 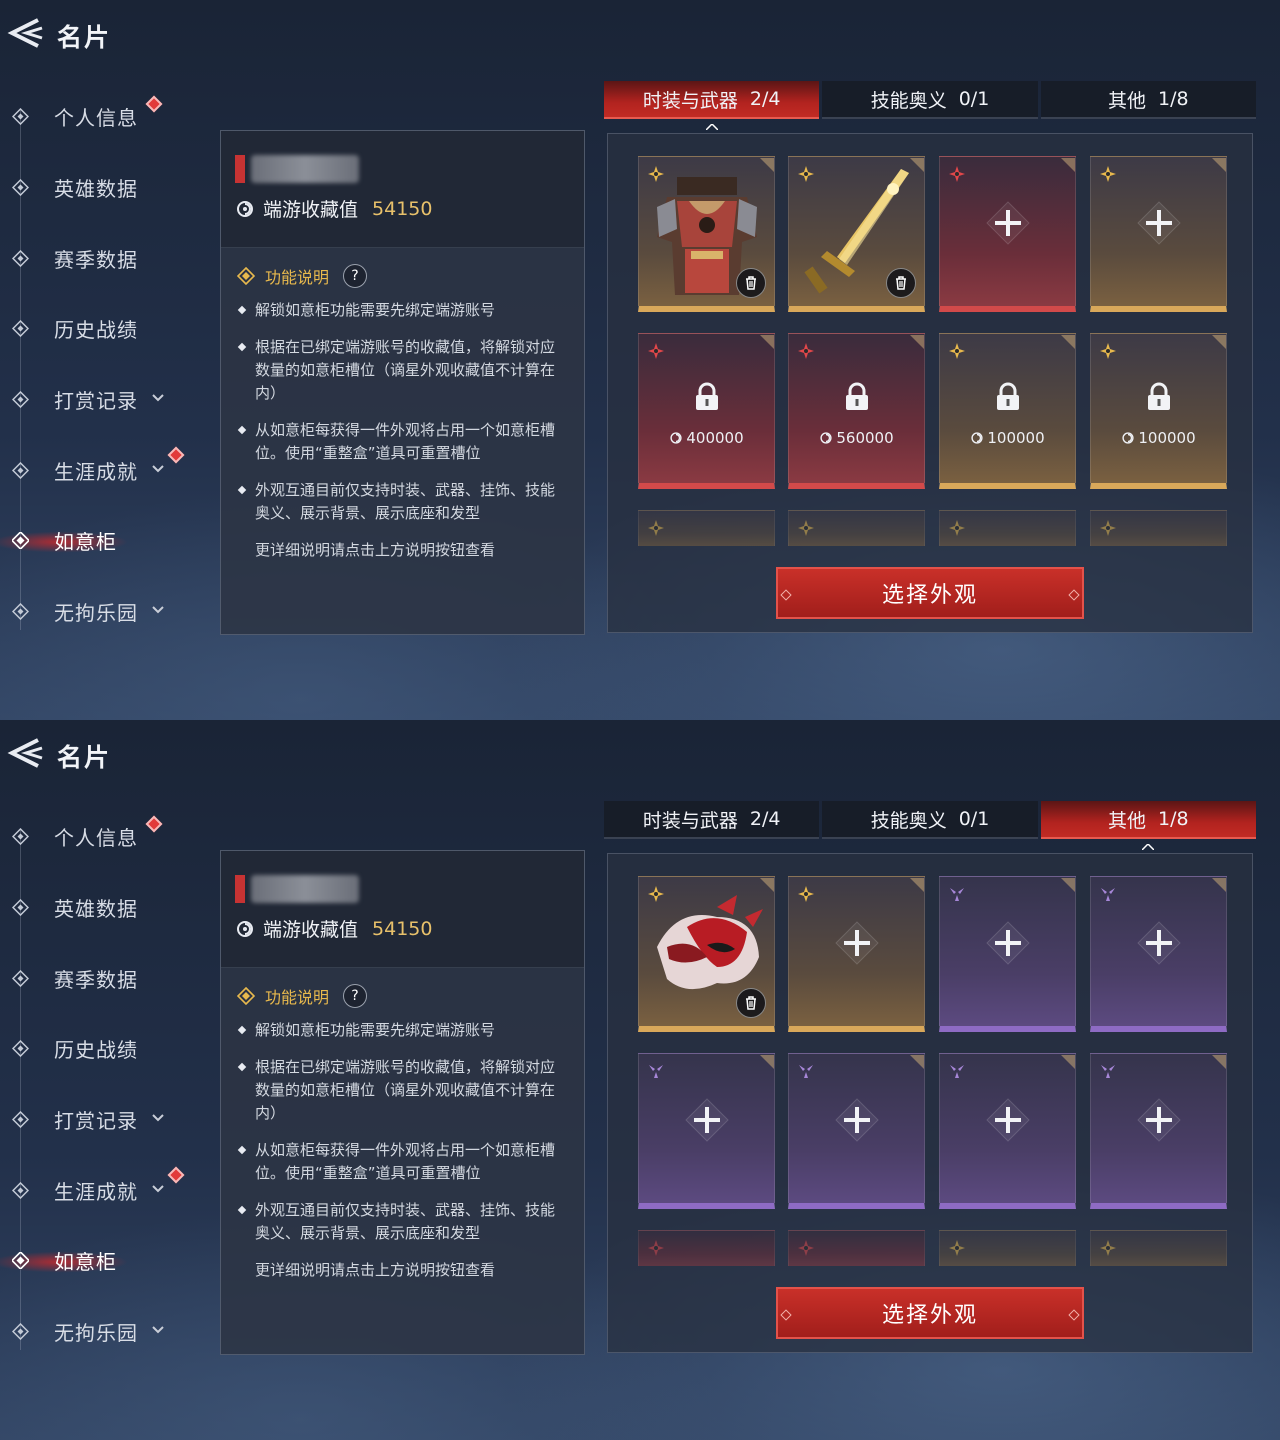 What do you see at coordinates (706, 411) in the screenshot?
I see `slot-locked: 400000` at bounding box center [706, 411].